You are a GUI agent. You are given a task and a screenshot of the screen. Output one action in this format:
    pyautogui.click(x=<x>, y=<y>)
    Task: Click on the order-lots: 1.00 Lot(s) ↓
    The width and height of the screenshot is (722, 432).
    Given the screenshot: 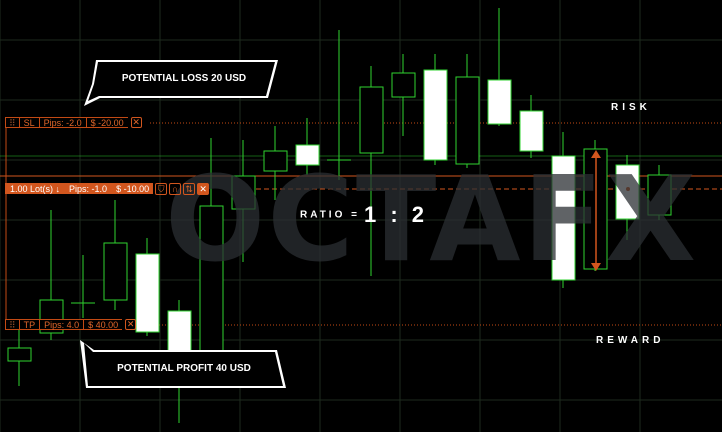 What is the action you would take?
    pyautogui.click(x=35, y=188)
    